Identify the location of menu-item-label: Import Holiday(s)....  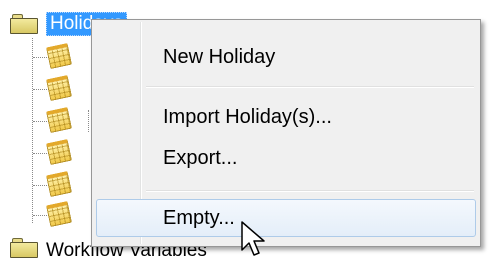
(247, 116).